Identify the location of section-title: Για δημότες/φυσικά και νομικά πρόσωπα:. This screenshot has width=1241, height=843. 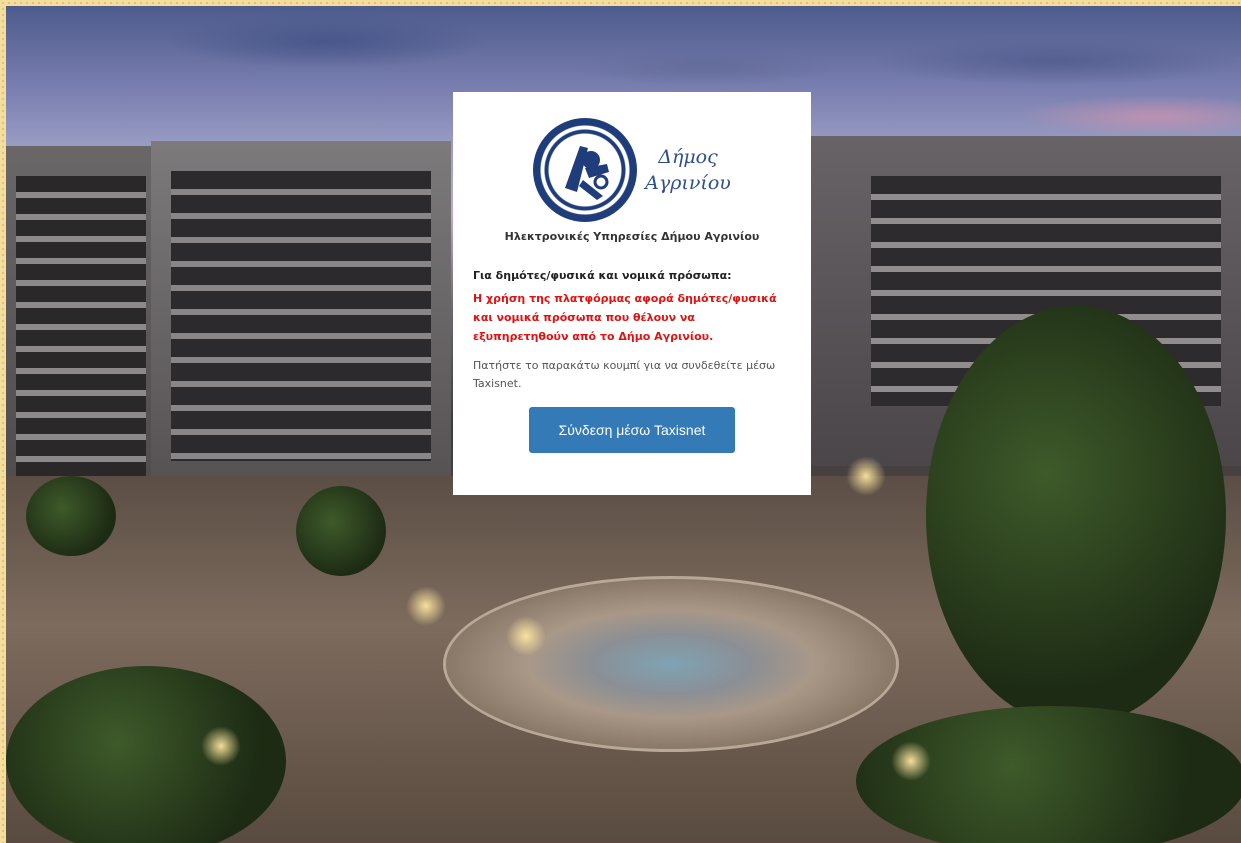
(602, 275).